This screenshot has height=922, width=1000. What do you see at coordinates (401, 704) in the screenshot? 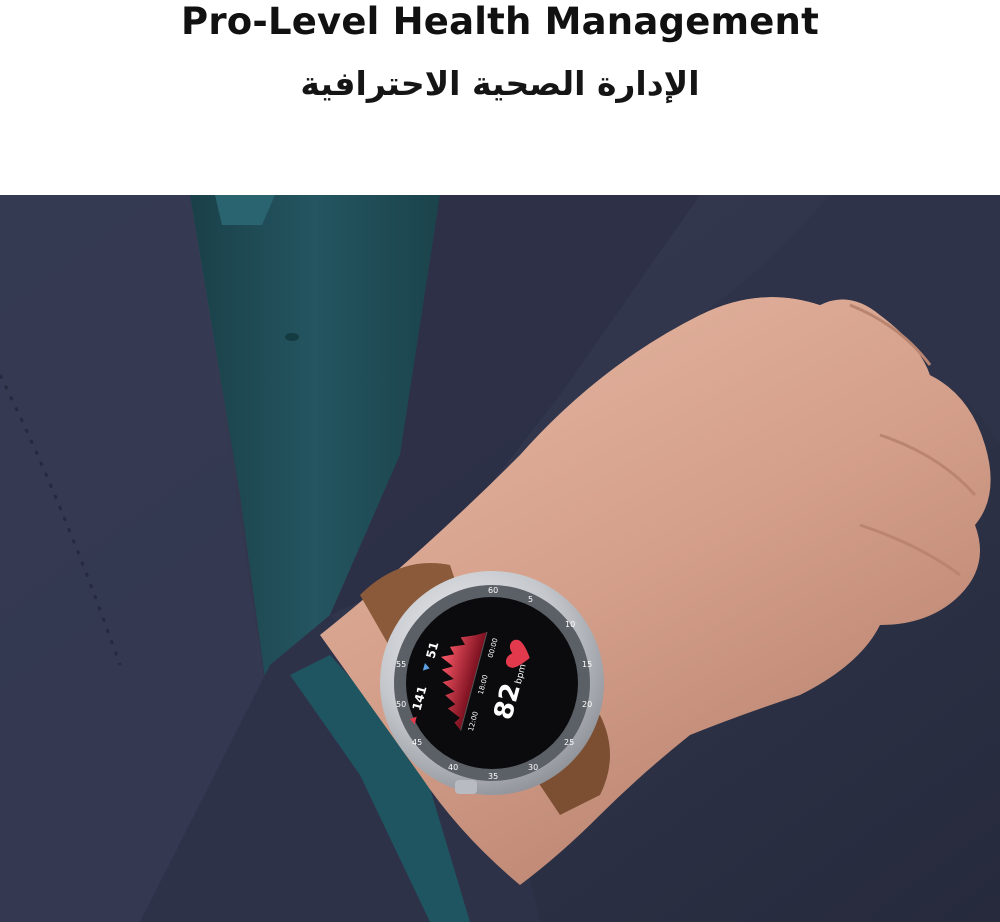
I see `bezel-number: 50` at bounding box center [401, 704].